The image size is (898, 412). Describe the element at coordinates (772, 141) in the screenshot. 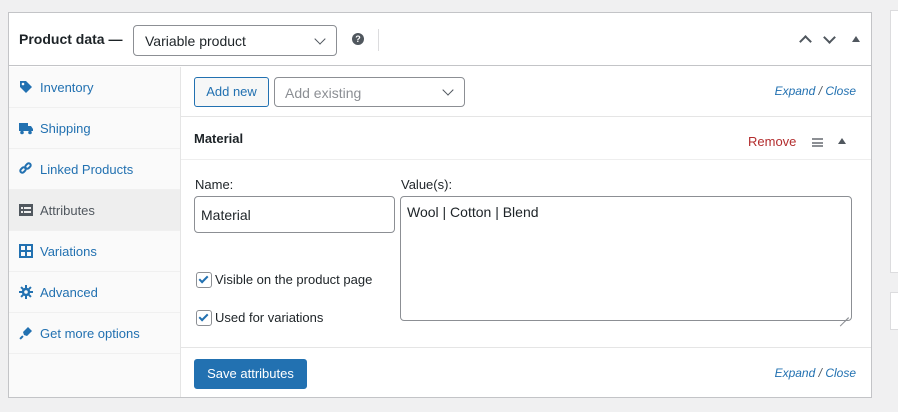

I see `remove-attribute-link: Remove` at that location.